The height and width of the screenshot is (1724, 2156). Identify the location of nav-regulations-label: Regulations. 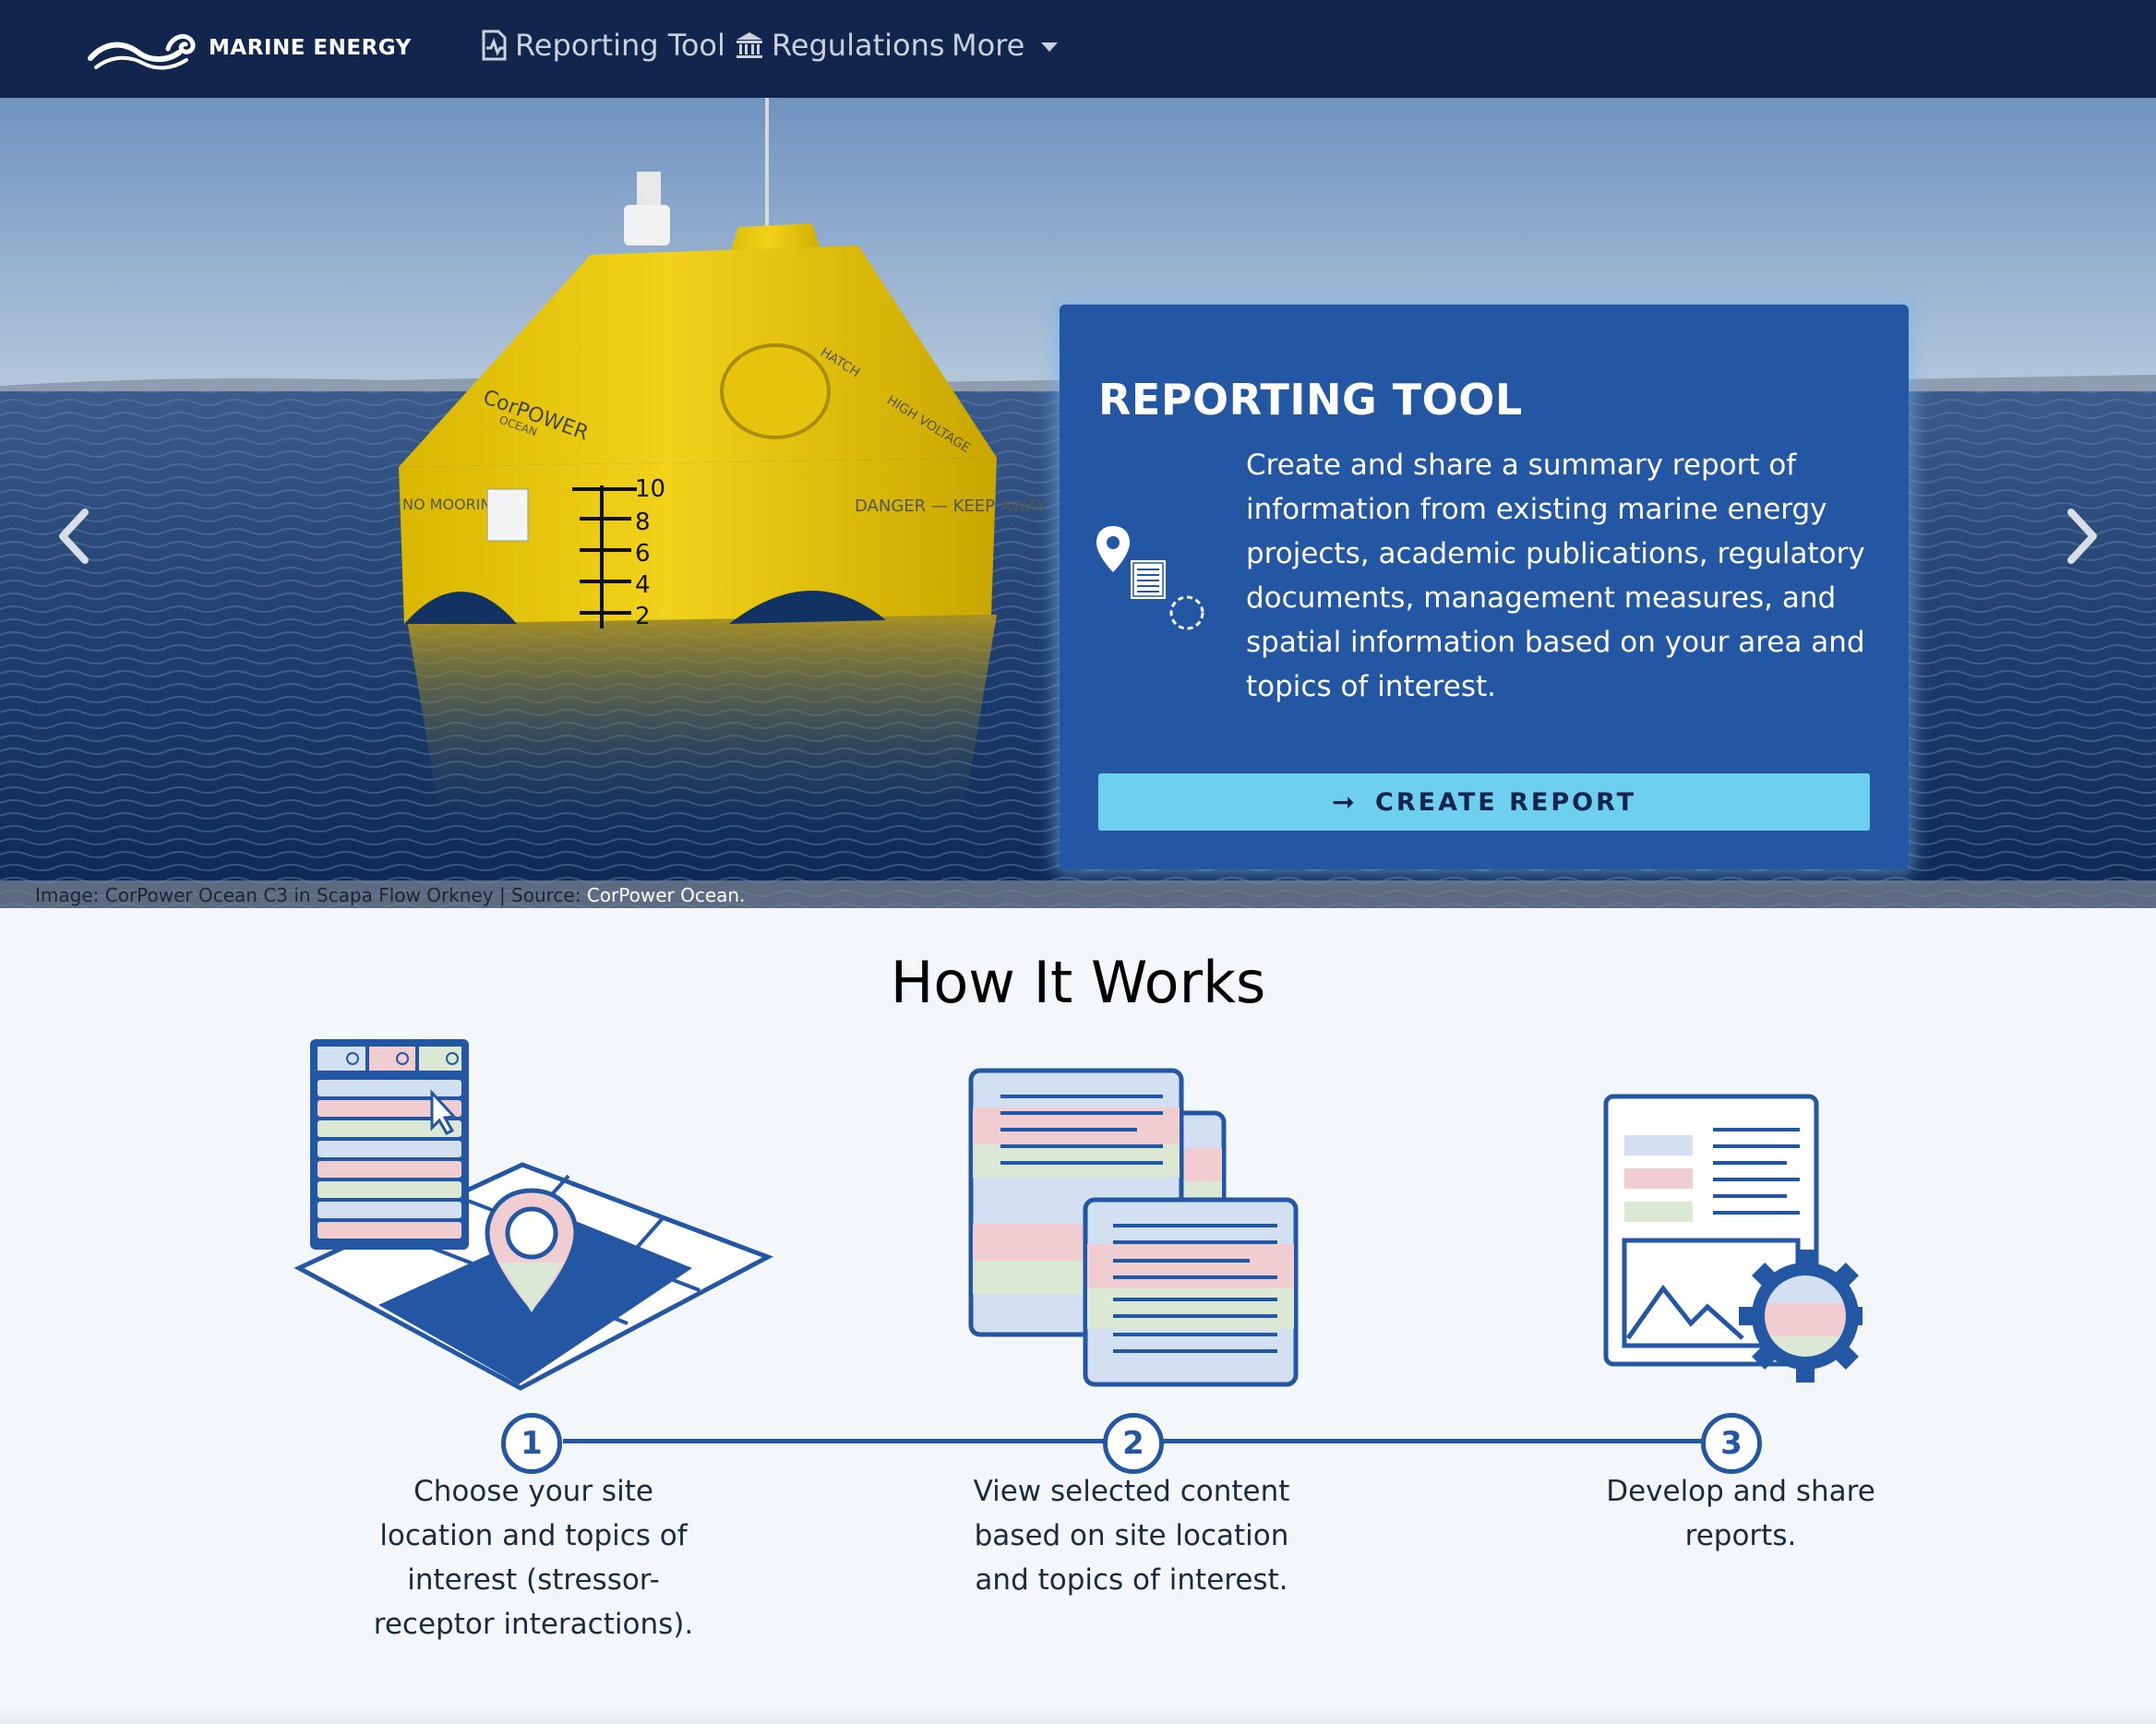
(858, 45).